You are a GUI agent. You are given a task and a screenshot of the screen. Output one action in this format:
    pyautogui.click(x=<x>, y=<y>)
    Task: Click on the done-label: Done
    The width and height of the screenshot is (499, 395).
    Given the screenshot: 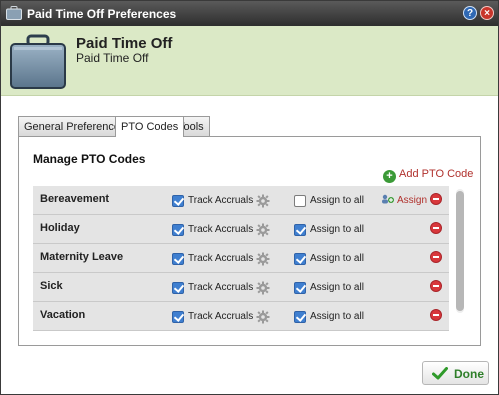 What is the action you would take?
    pyautogui.click(x=469, y=374)
    